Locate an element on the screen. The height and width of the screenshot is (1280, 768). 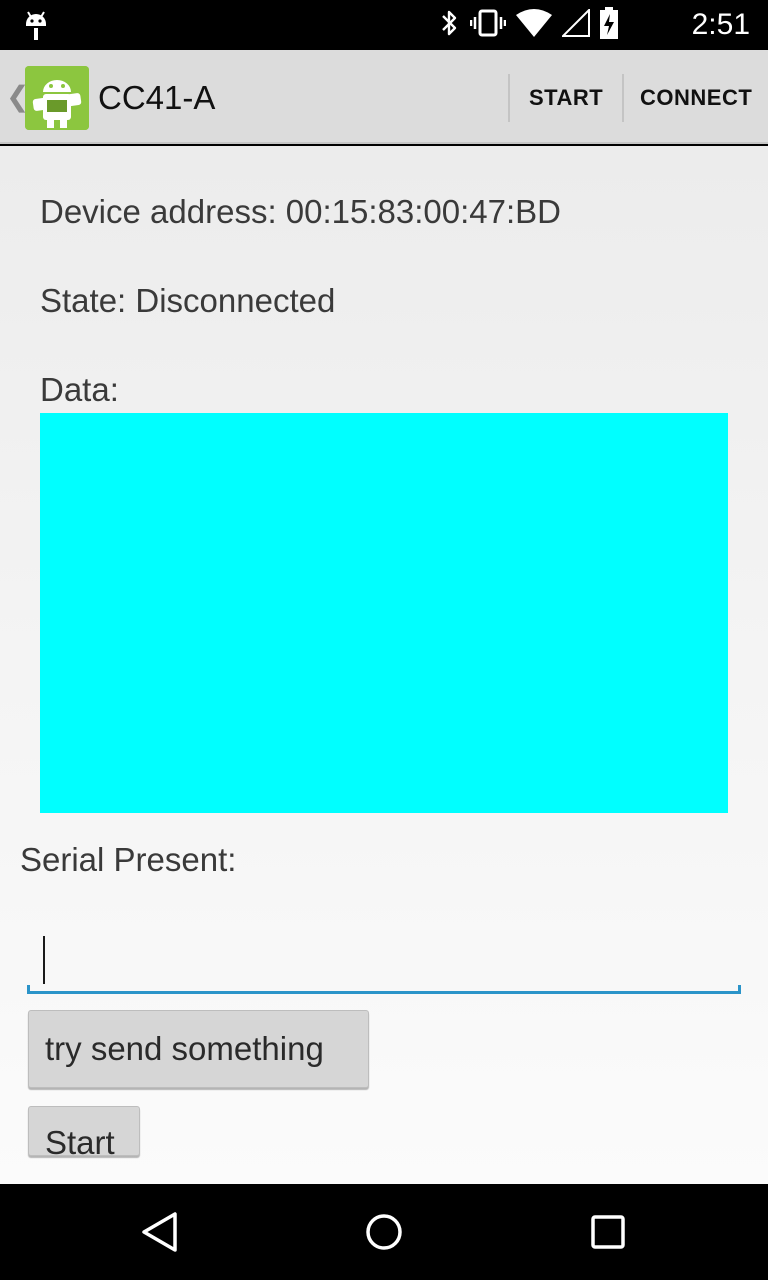
navigation-bar is located at coordinates (384, 1232).